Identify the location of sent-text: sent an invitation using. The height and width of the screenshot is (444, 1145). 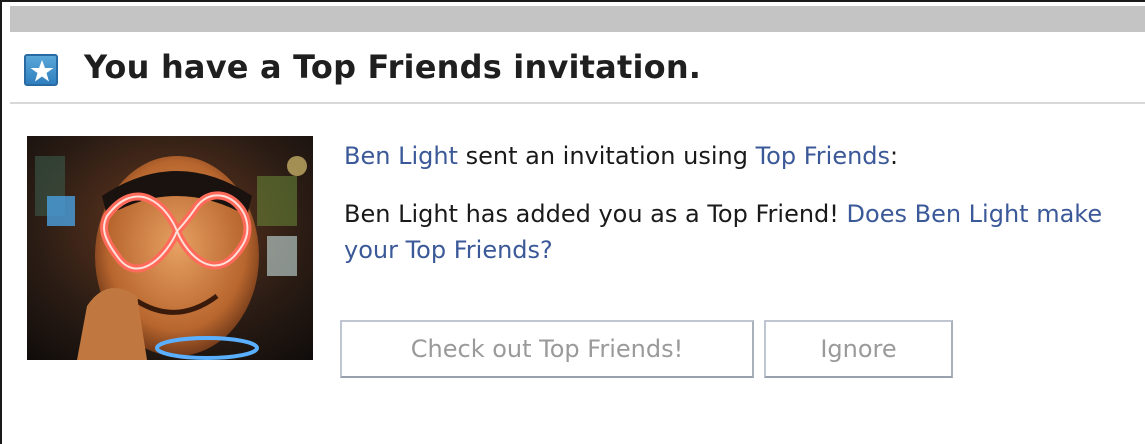
(606, 156).